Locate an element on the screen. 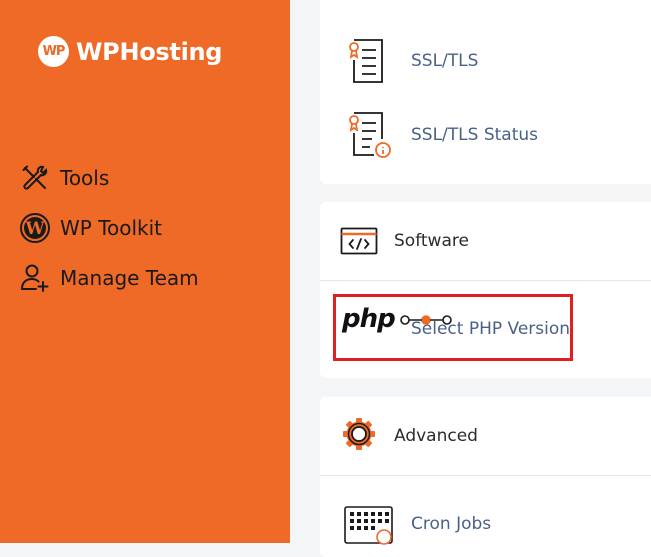  cron-jobs-link: Cron Jobs is located at coordinates (451, 524).